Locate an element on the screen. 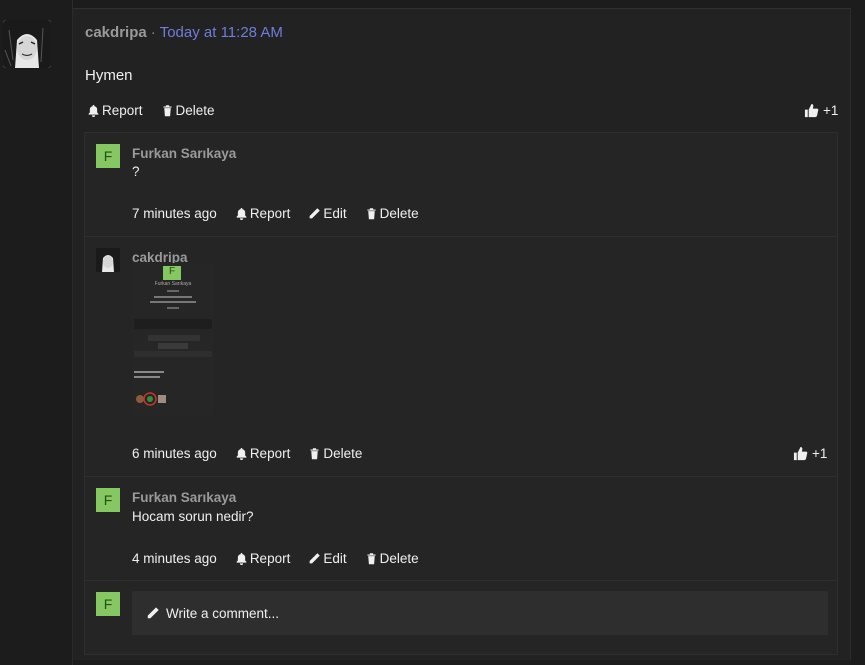  post-timestamp: Today at 11:28 AM is located at coordinates (221, 32).